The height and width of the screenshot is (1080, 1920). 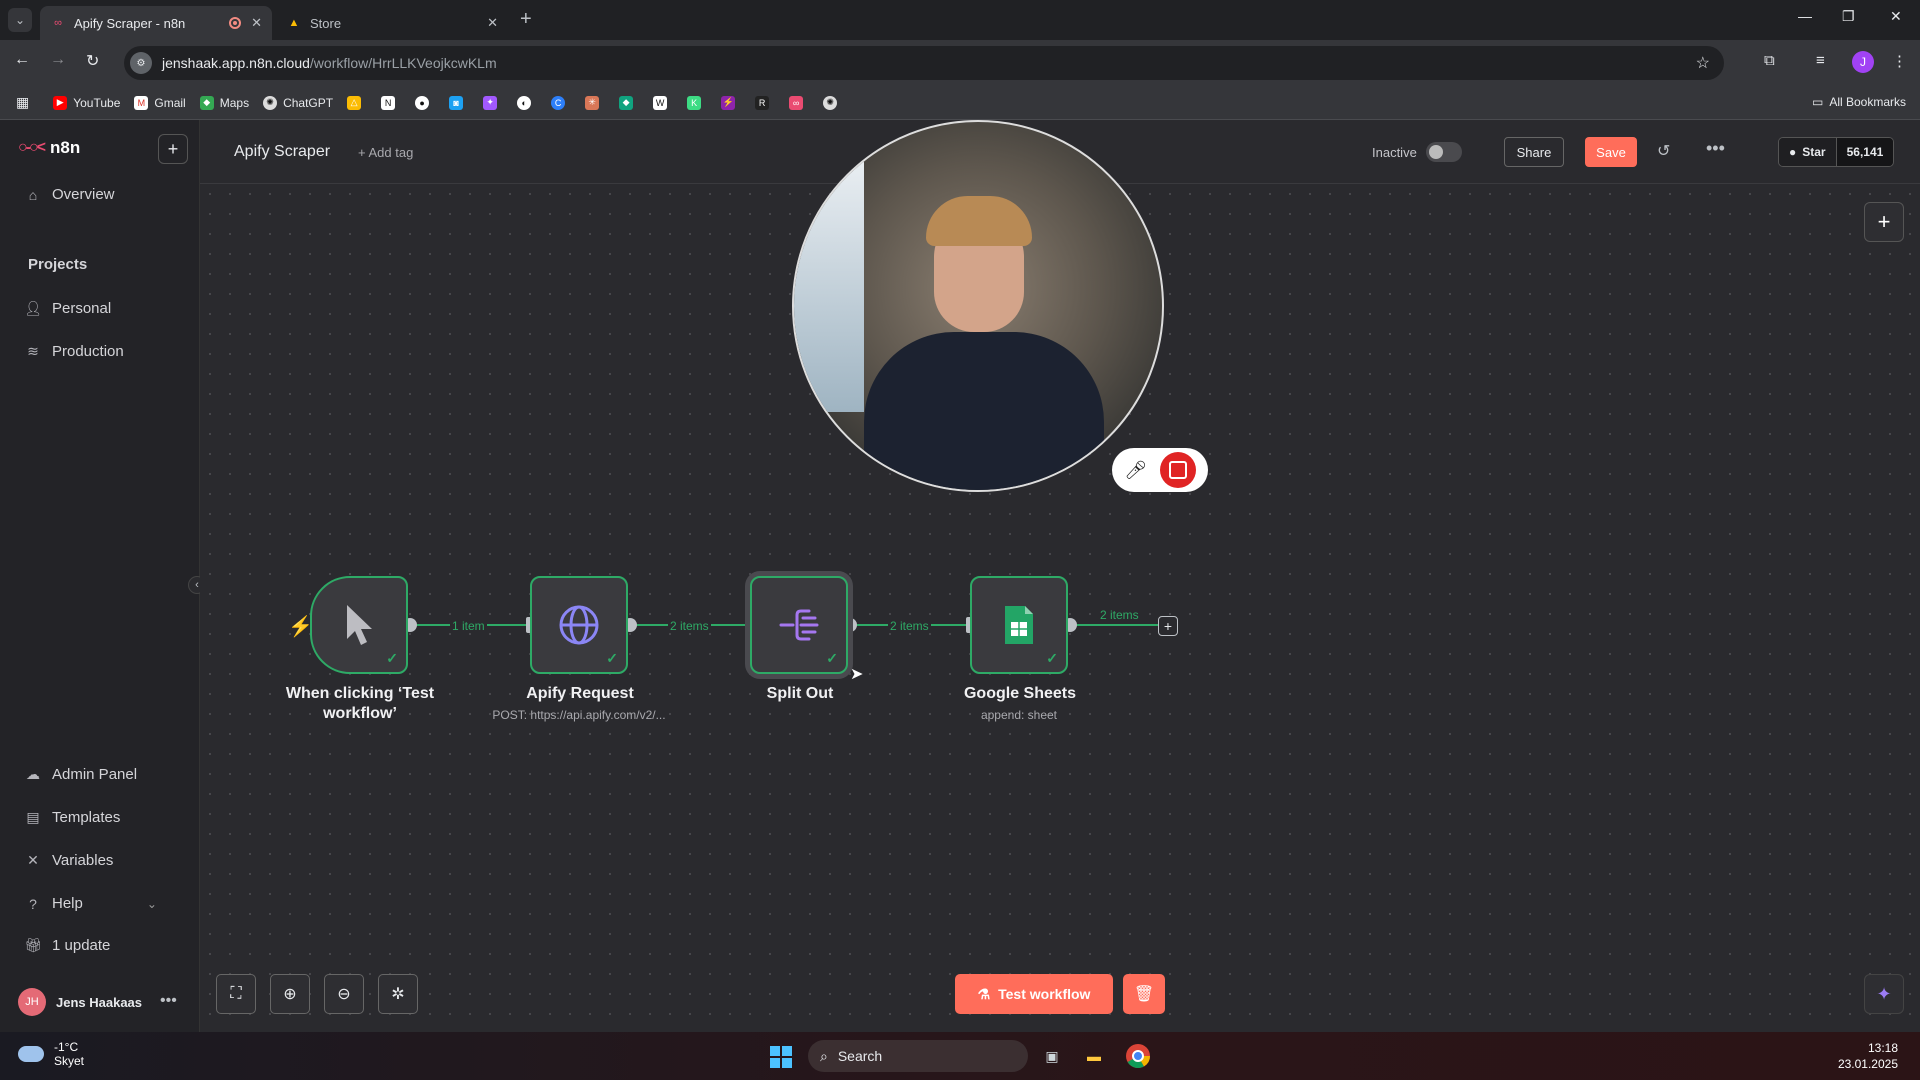 What do you see at coordinates (58, 60) in the screenshot?
I see `forward-icon: →` at bounding box center [58, 60].